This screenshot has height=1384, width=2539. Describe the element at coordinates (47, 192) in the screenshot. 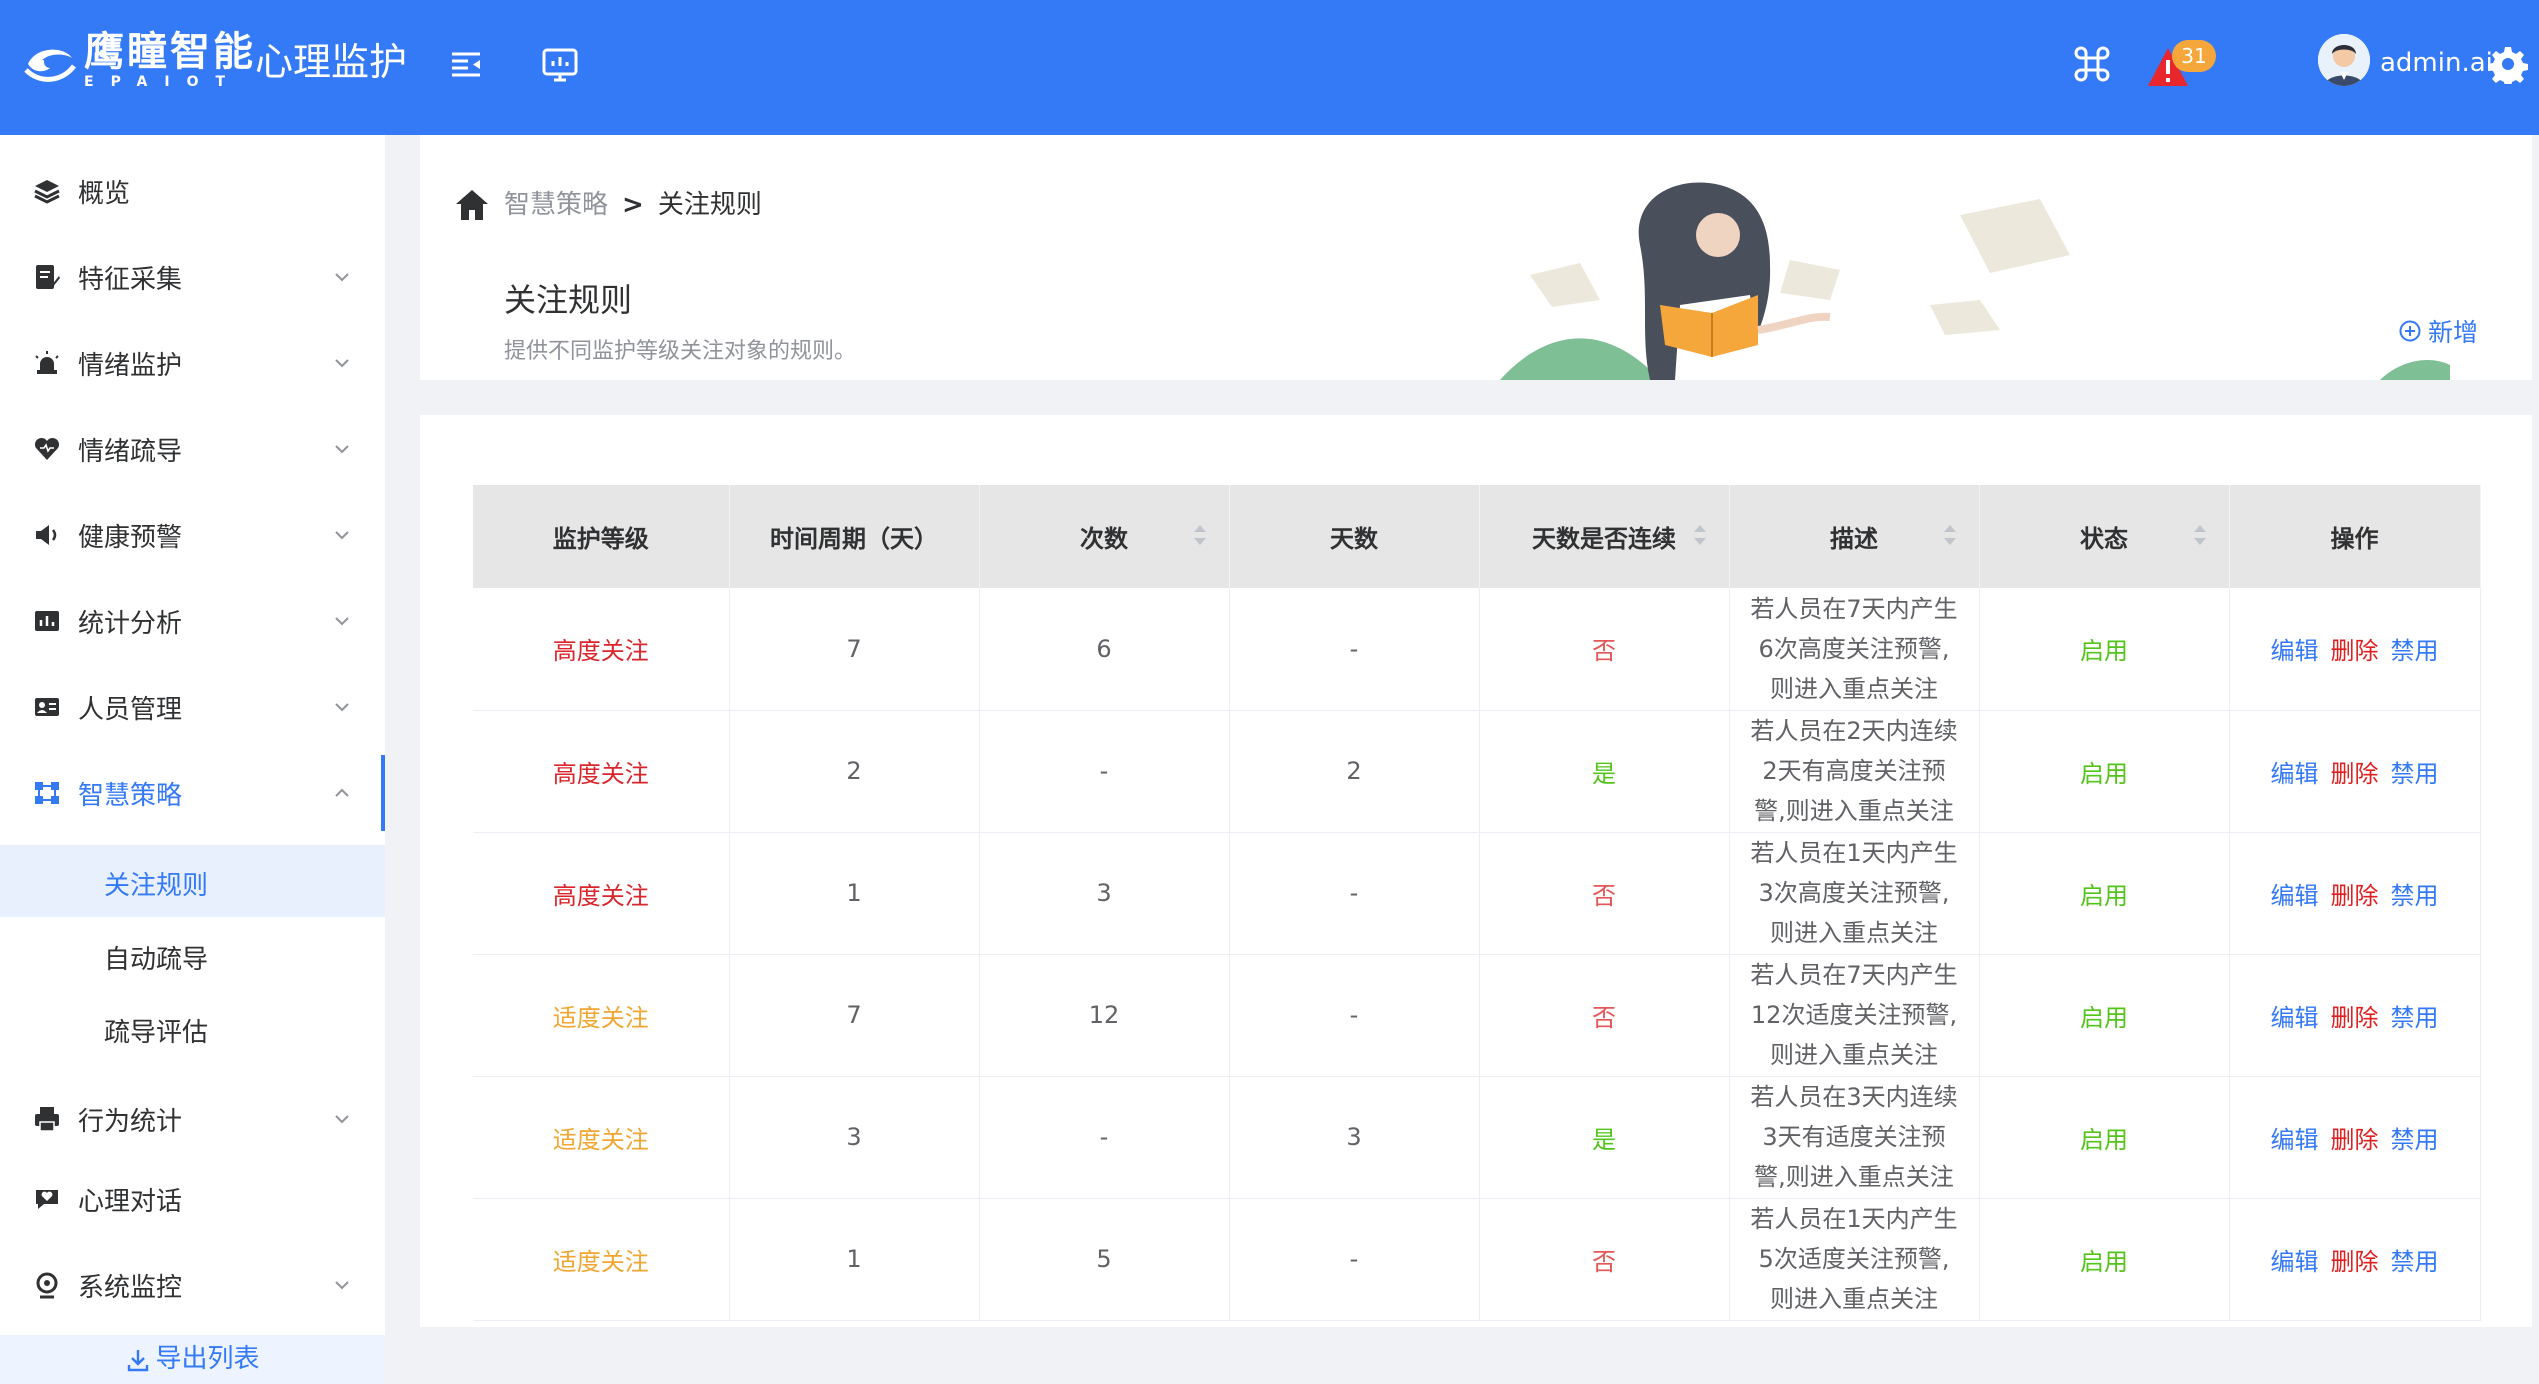

I see `layers-icon` at that location.